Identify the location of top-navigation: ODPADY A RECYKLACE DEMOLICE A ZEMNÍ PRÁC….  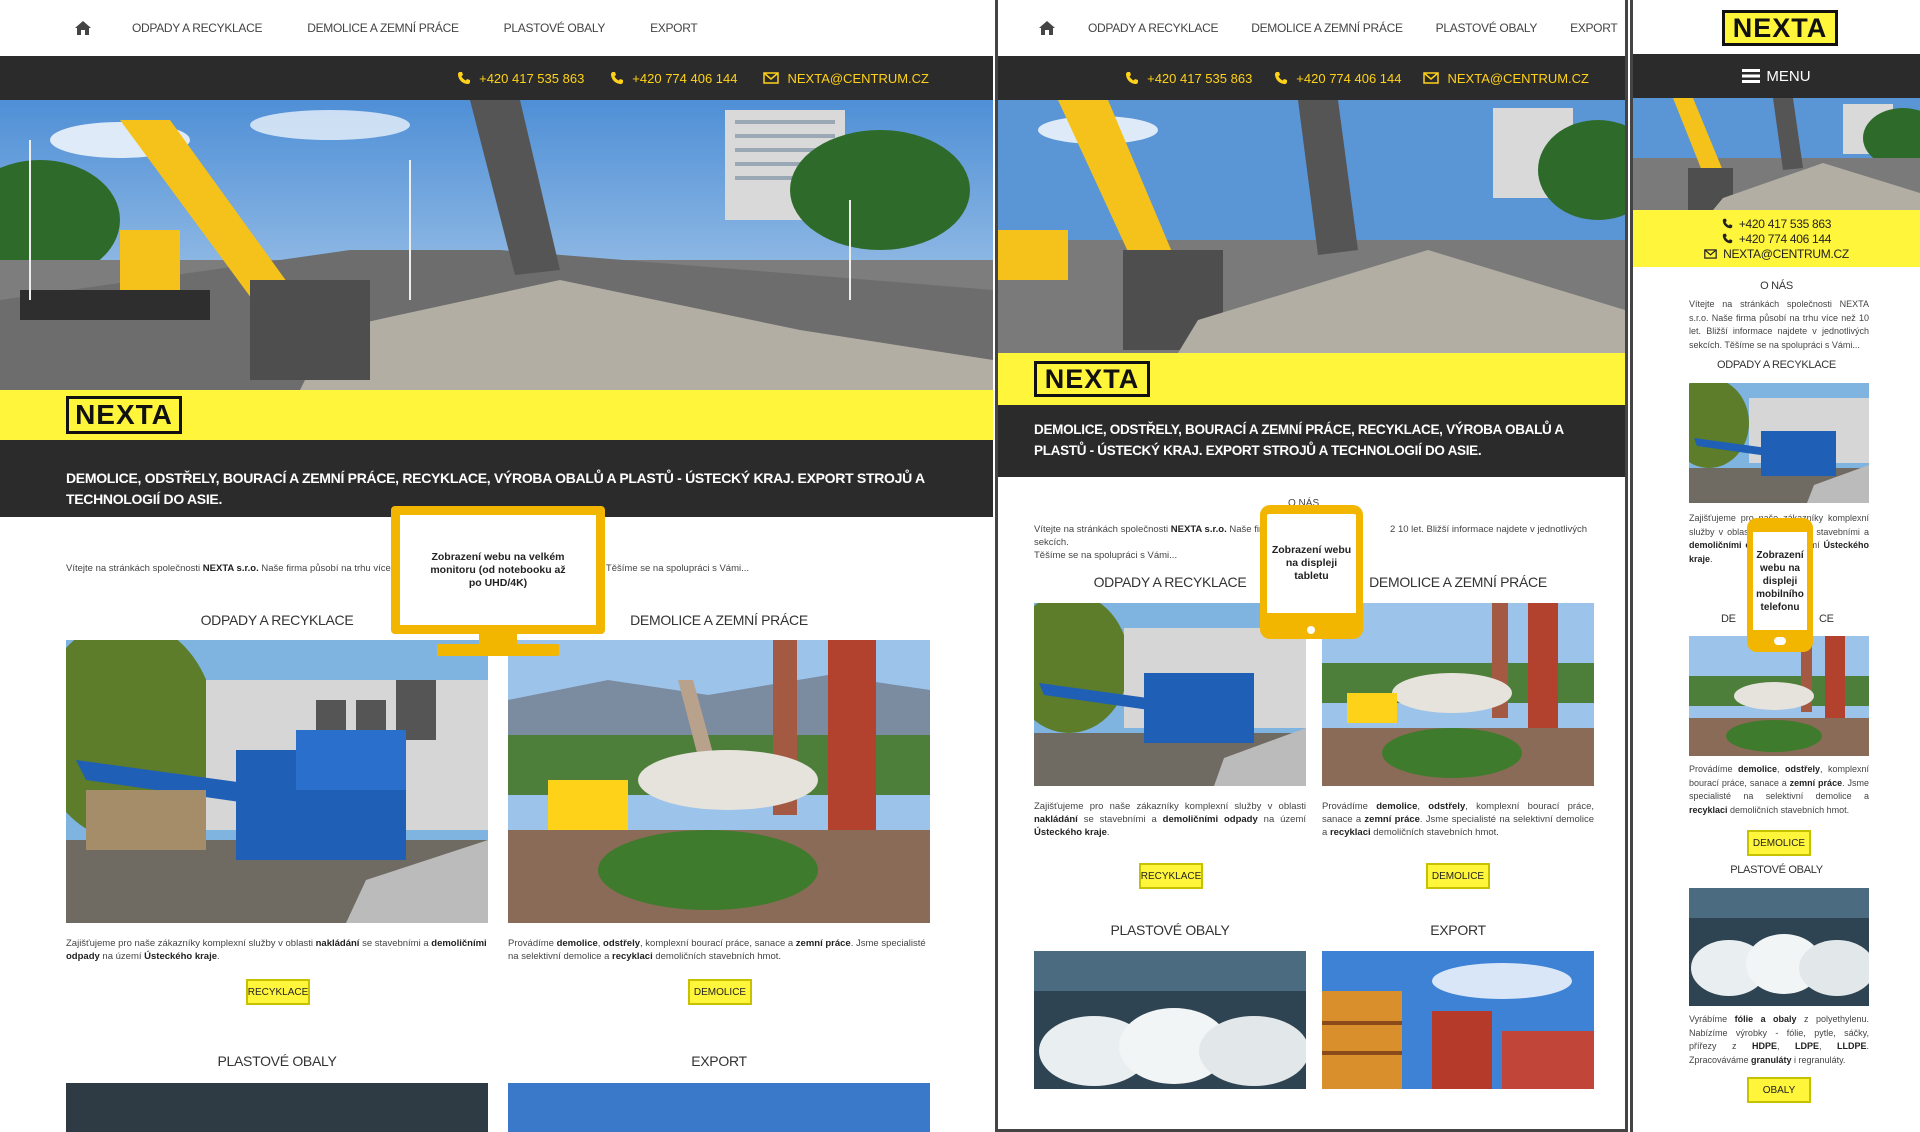
(496, 28).